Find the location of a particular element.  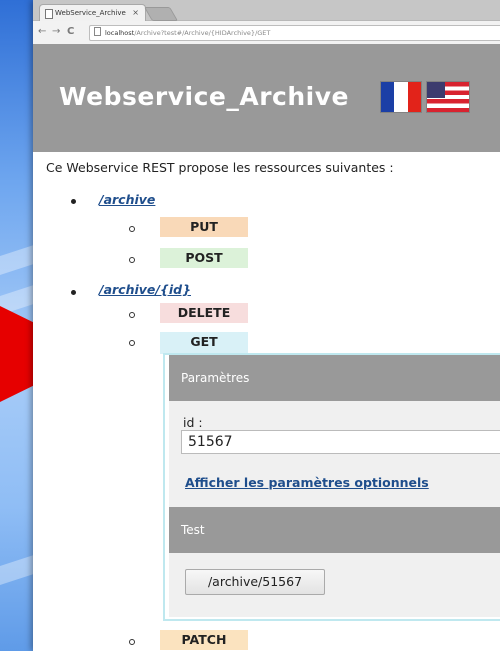

page-info-icon is located at coordinates (97, 31).